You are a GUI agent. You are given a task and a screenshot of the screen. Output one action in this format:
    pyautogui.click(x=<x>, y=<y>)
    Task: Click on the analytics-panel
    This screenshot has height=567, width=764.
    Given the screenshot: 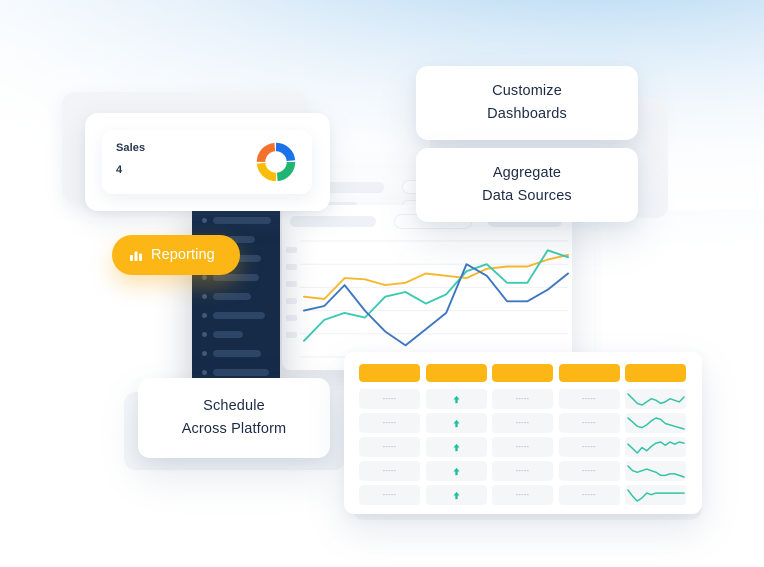 What is the action you would take?
    pyautogui.click(x=427, y=287)
    